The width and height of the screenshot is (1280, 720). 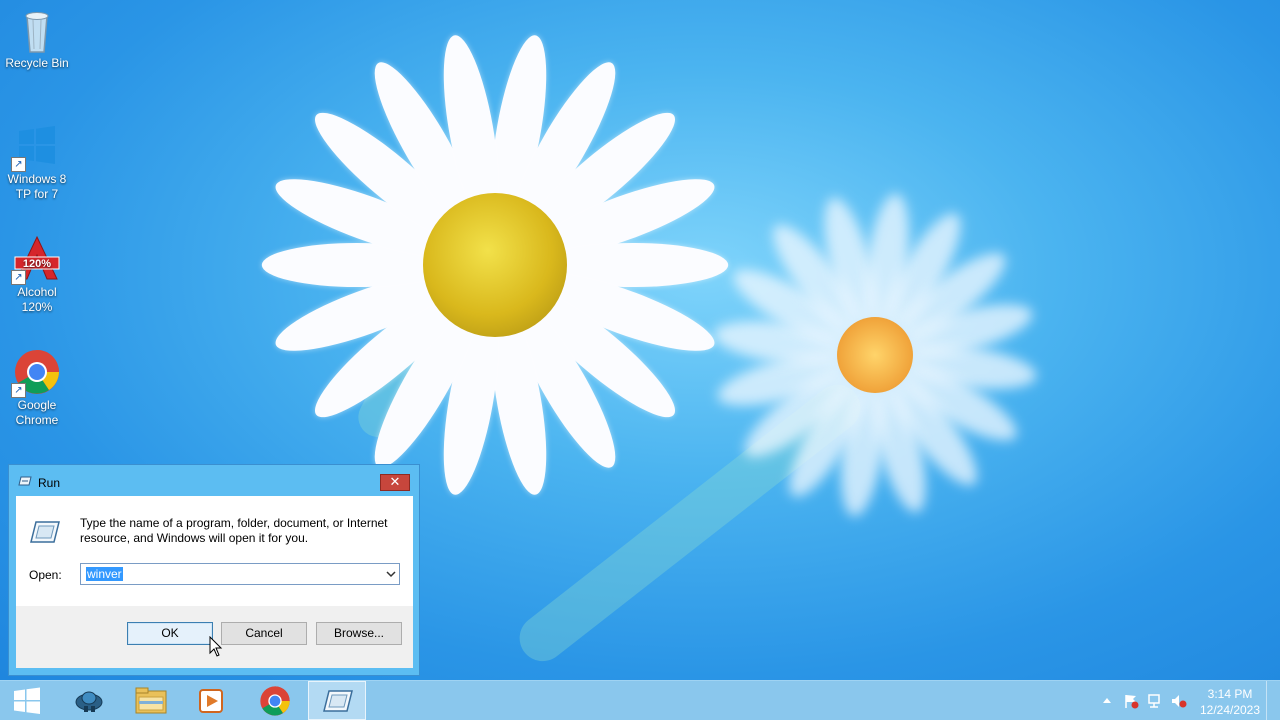 I want to click on file-explorer-icon, so click(x=151, y=700).